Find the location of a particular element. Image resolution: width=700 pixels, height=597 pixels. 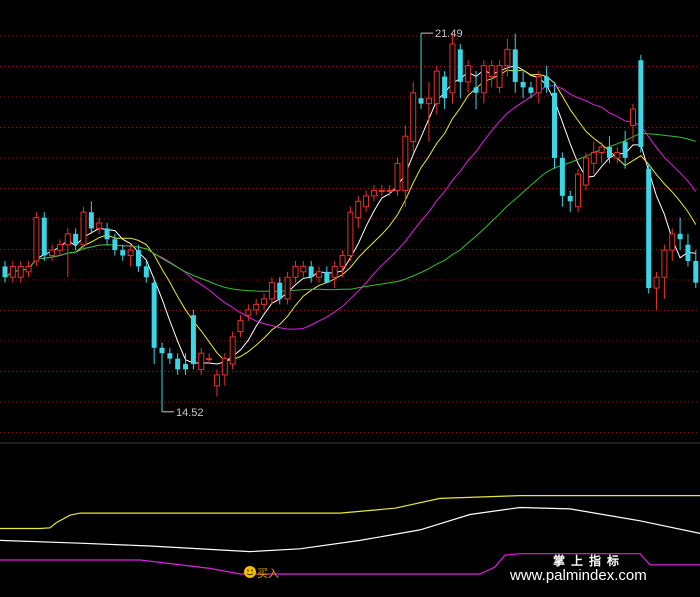

smiley-eye-left is located at coordinates (248, 570).